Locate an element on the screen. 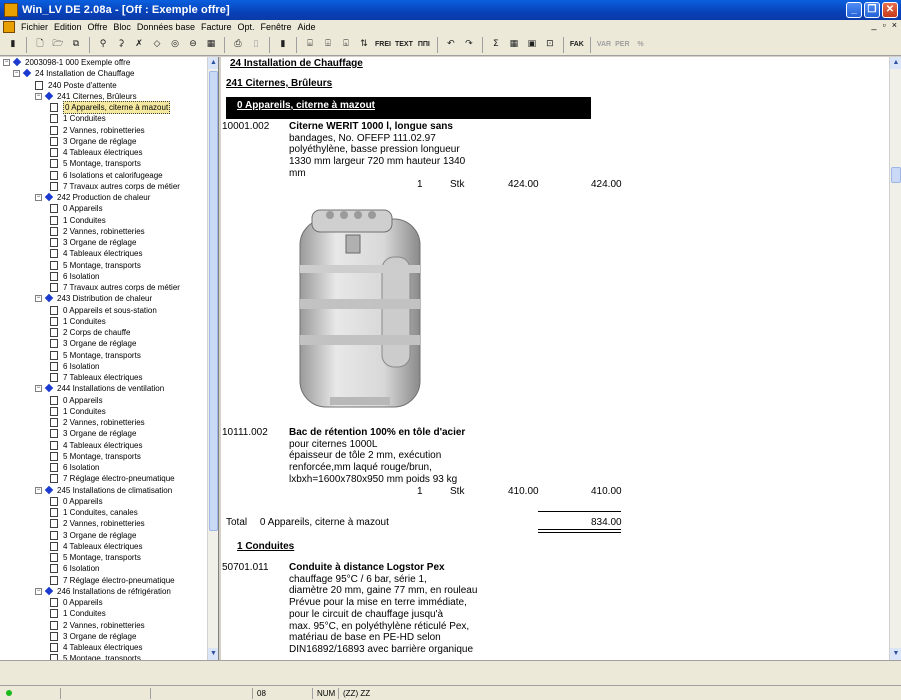  properties-icon: ⌸ is located at coordinates (310, 44).